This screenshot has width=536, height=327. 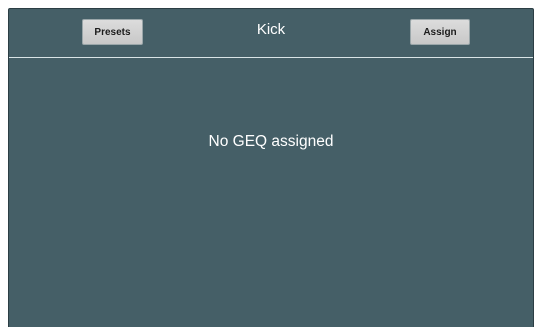 I want to click on empty-state-message: No GEQ assigned, so click(x=271, y=141).